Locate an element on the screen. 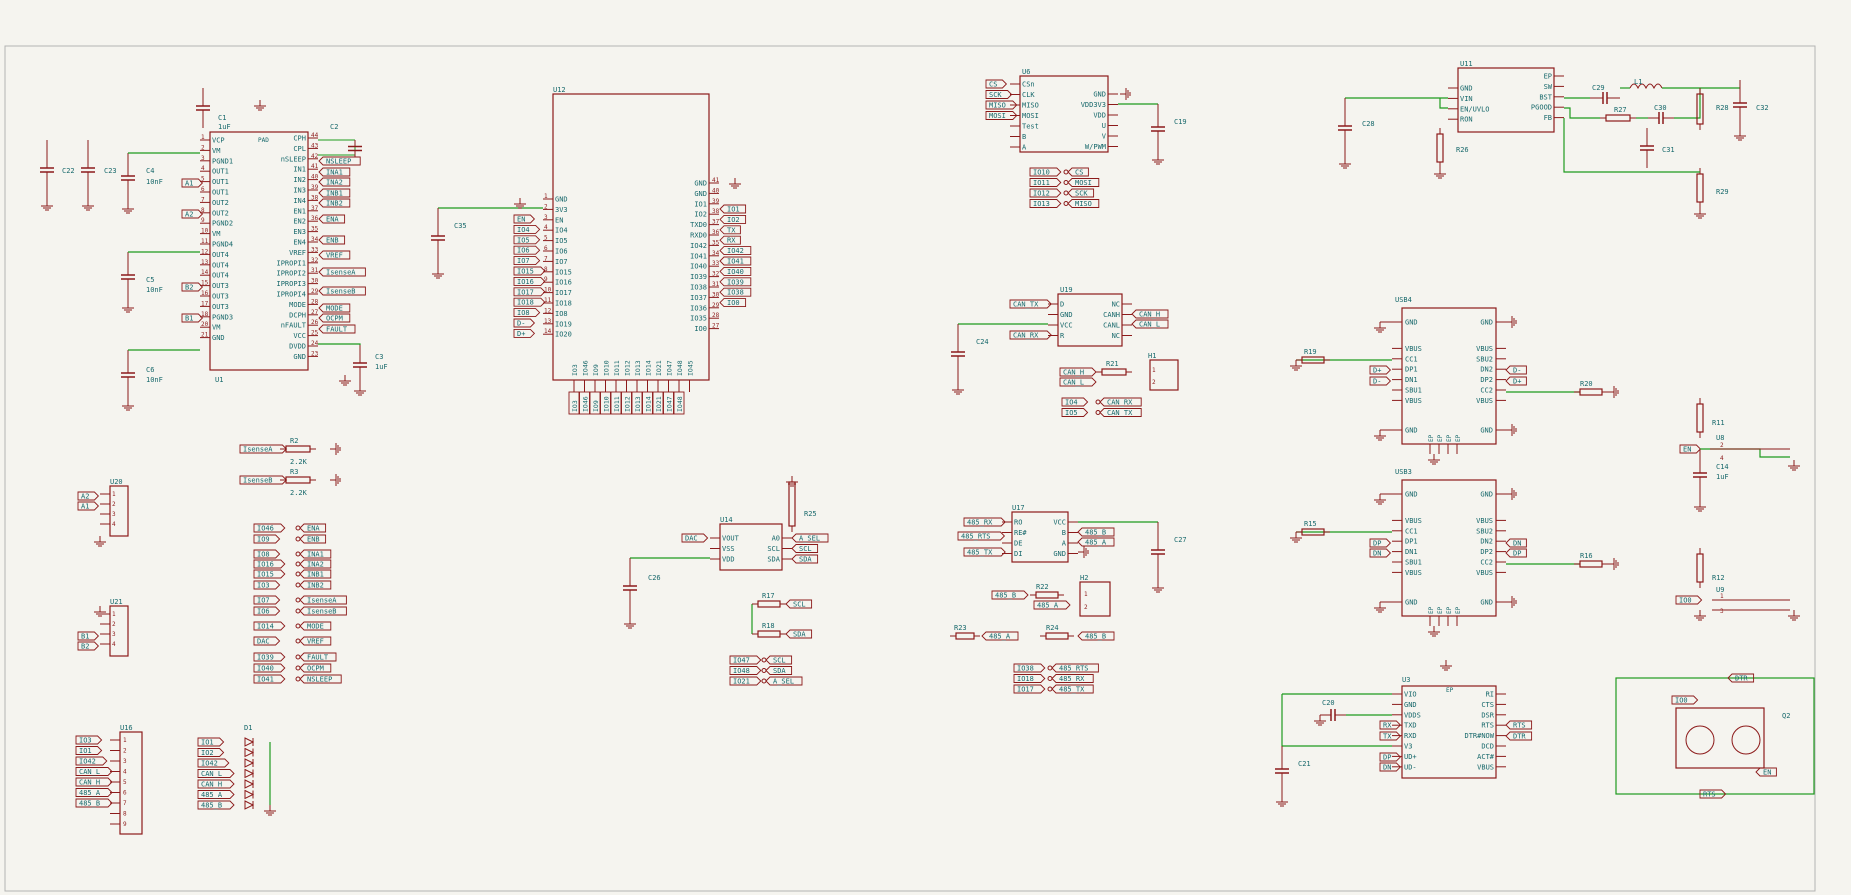  label-text: IO35 is located at coordinates (698, 319).